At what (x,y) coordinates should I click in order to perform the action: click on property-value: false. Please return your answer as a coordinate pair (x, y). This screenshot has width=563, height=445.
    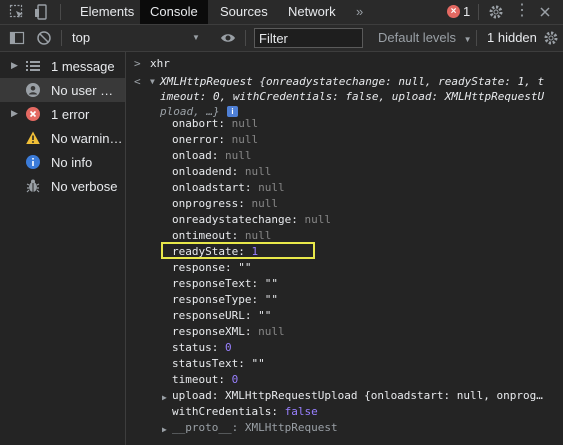
    Looking at the image, I should click on (301, 411).